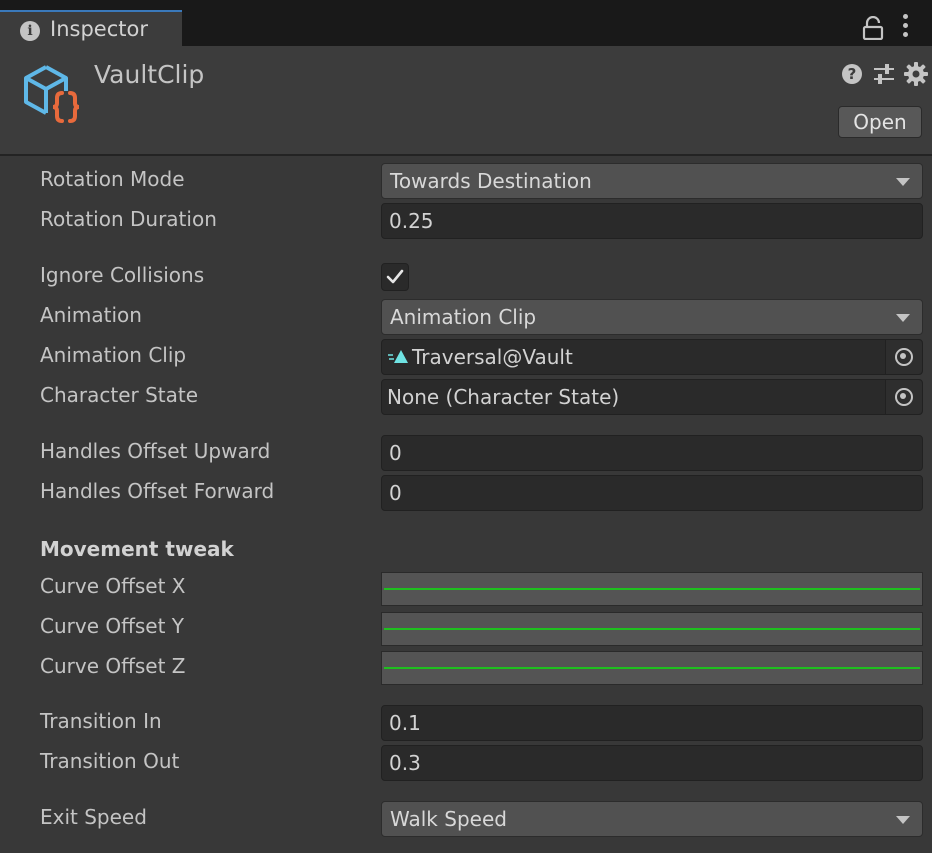 The width and height of the screenshot is (932, 853). I want to click on gear-icon, so click(916, 74).